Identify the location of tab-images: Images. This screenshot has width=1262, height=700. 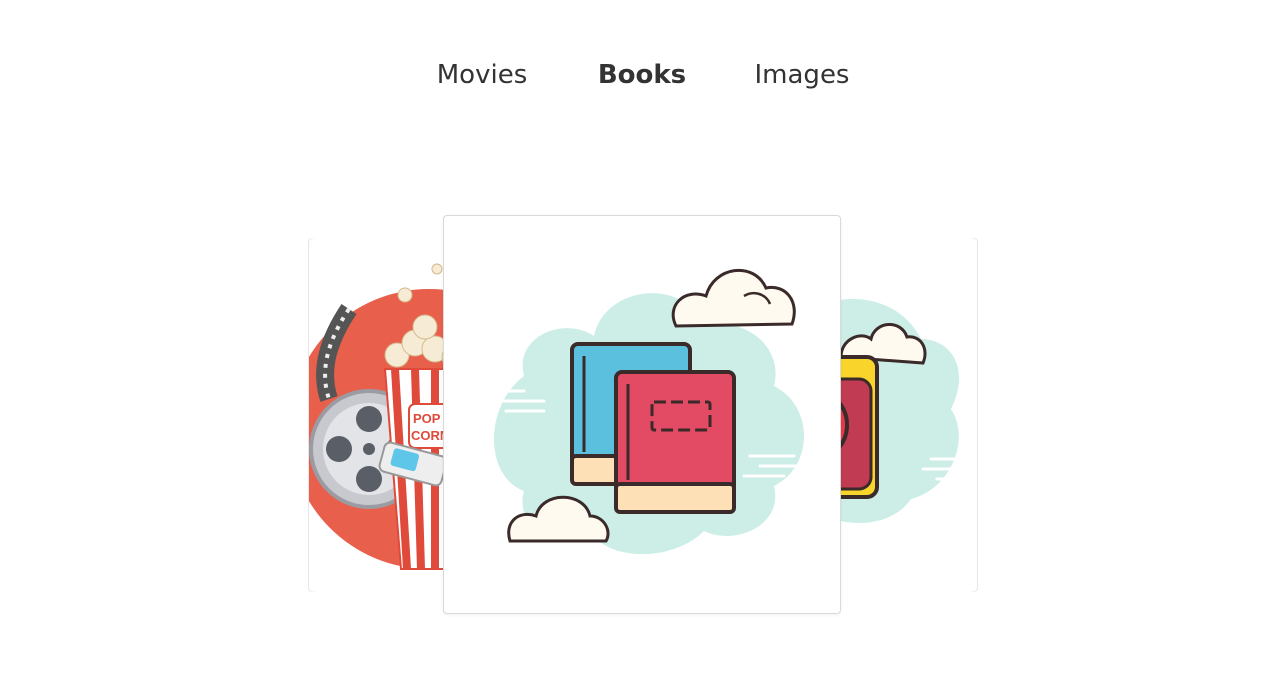
(802, 75).